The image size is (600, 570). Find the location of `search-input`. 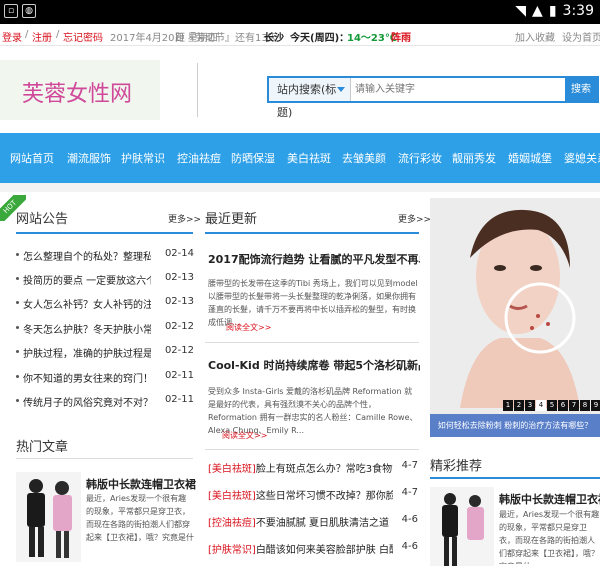

search-input is located at coordinates (457, 89).